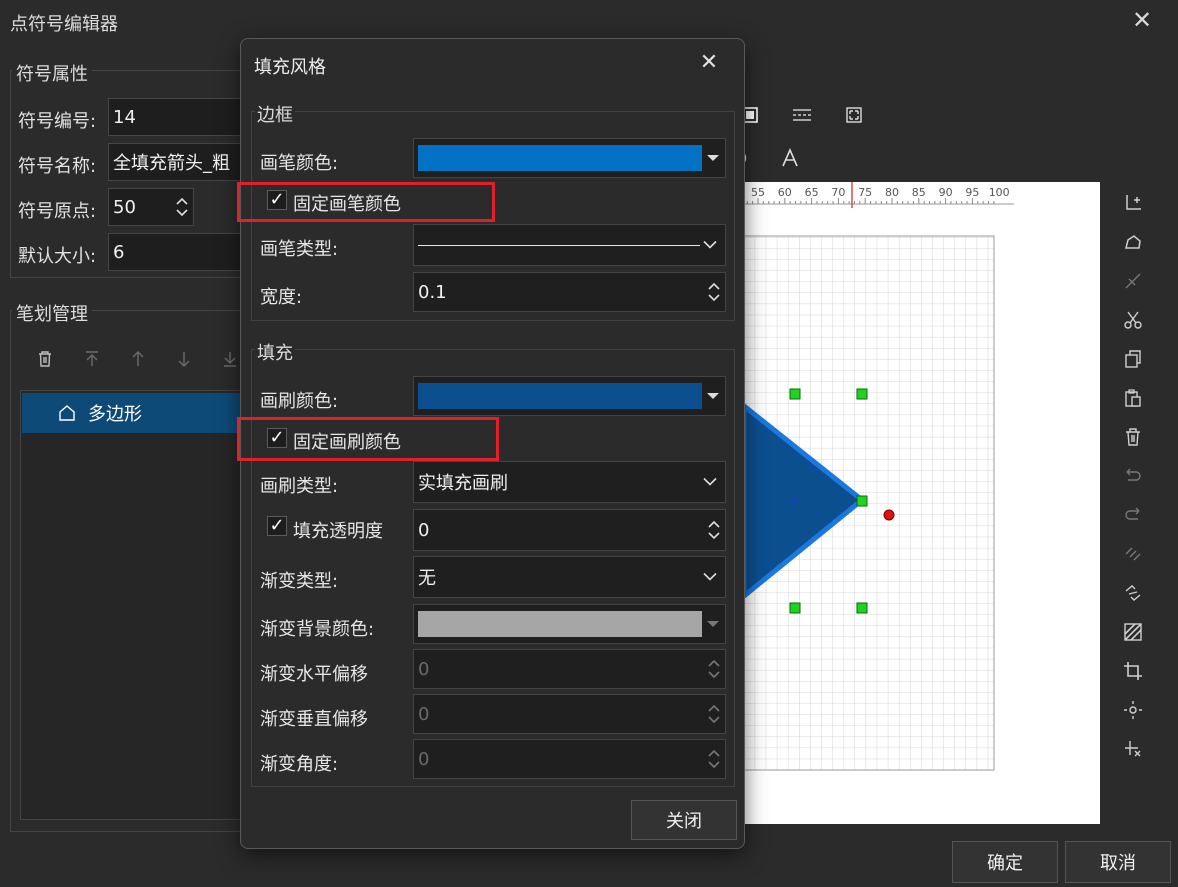 This screenshot has height=887, width=1178. What do you see at coordinates (299, 764) in the screenshot?
I see `gradient-angle-label: 渐变角度:` at bounding box center [299, 764].